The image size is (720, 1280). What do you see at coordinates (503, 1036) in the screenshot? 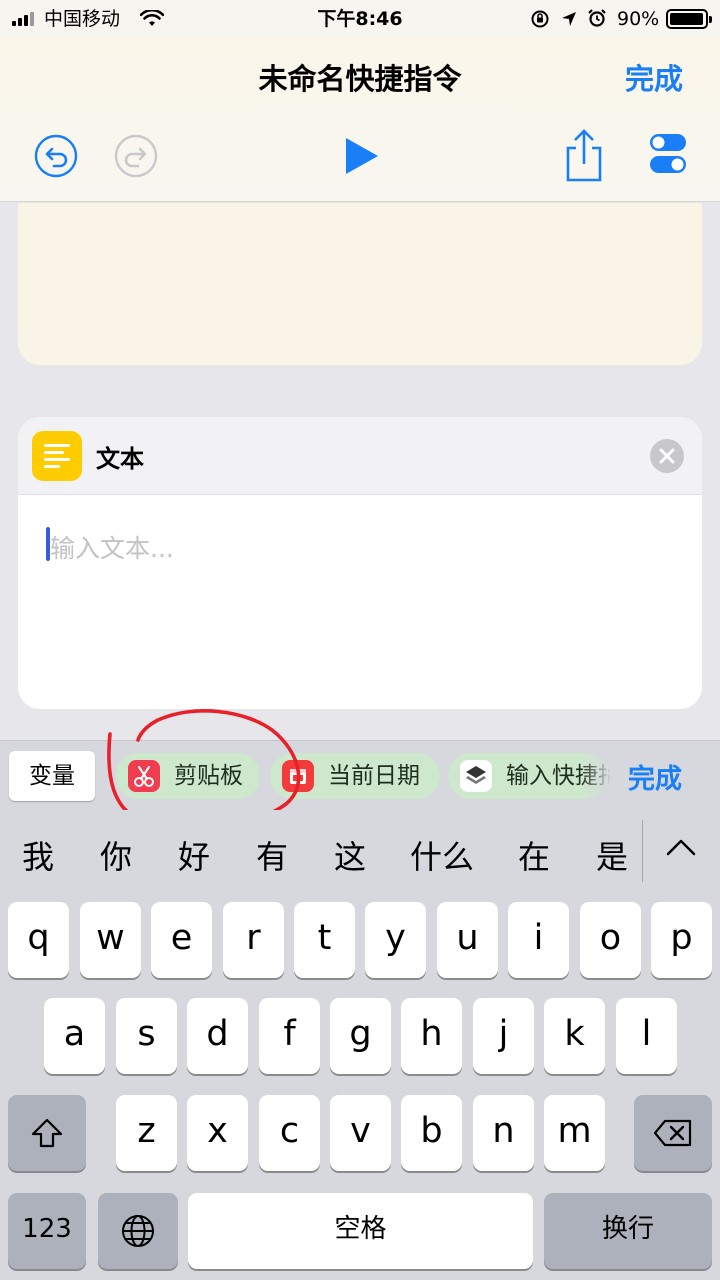
I see `key-j: j` at bounding box center [503, 1036].